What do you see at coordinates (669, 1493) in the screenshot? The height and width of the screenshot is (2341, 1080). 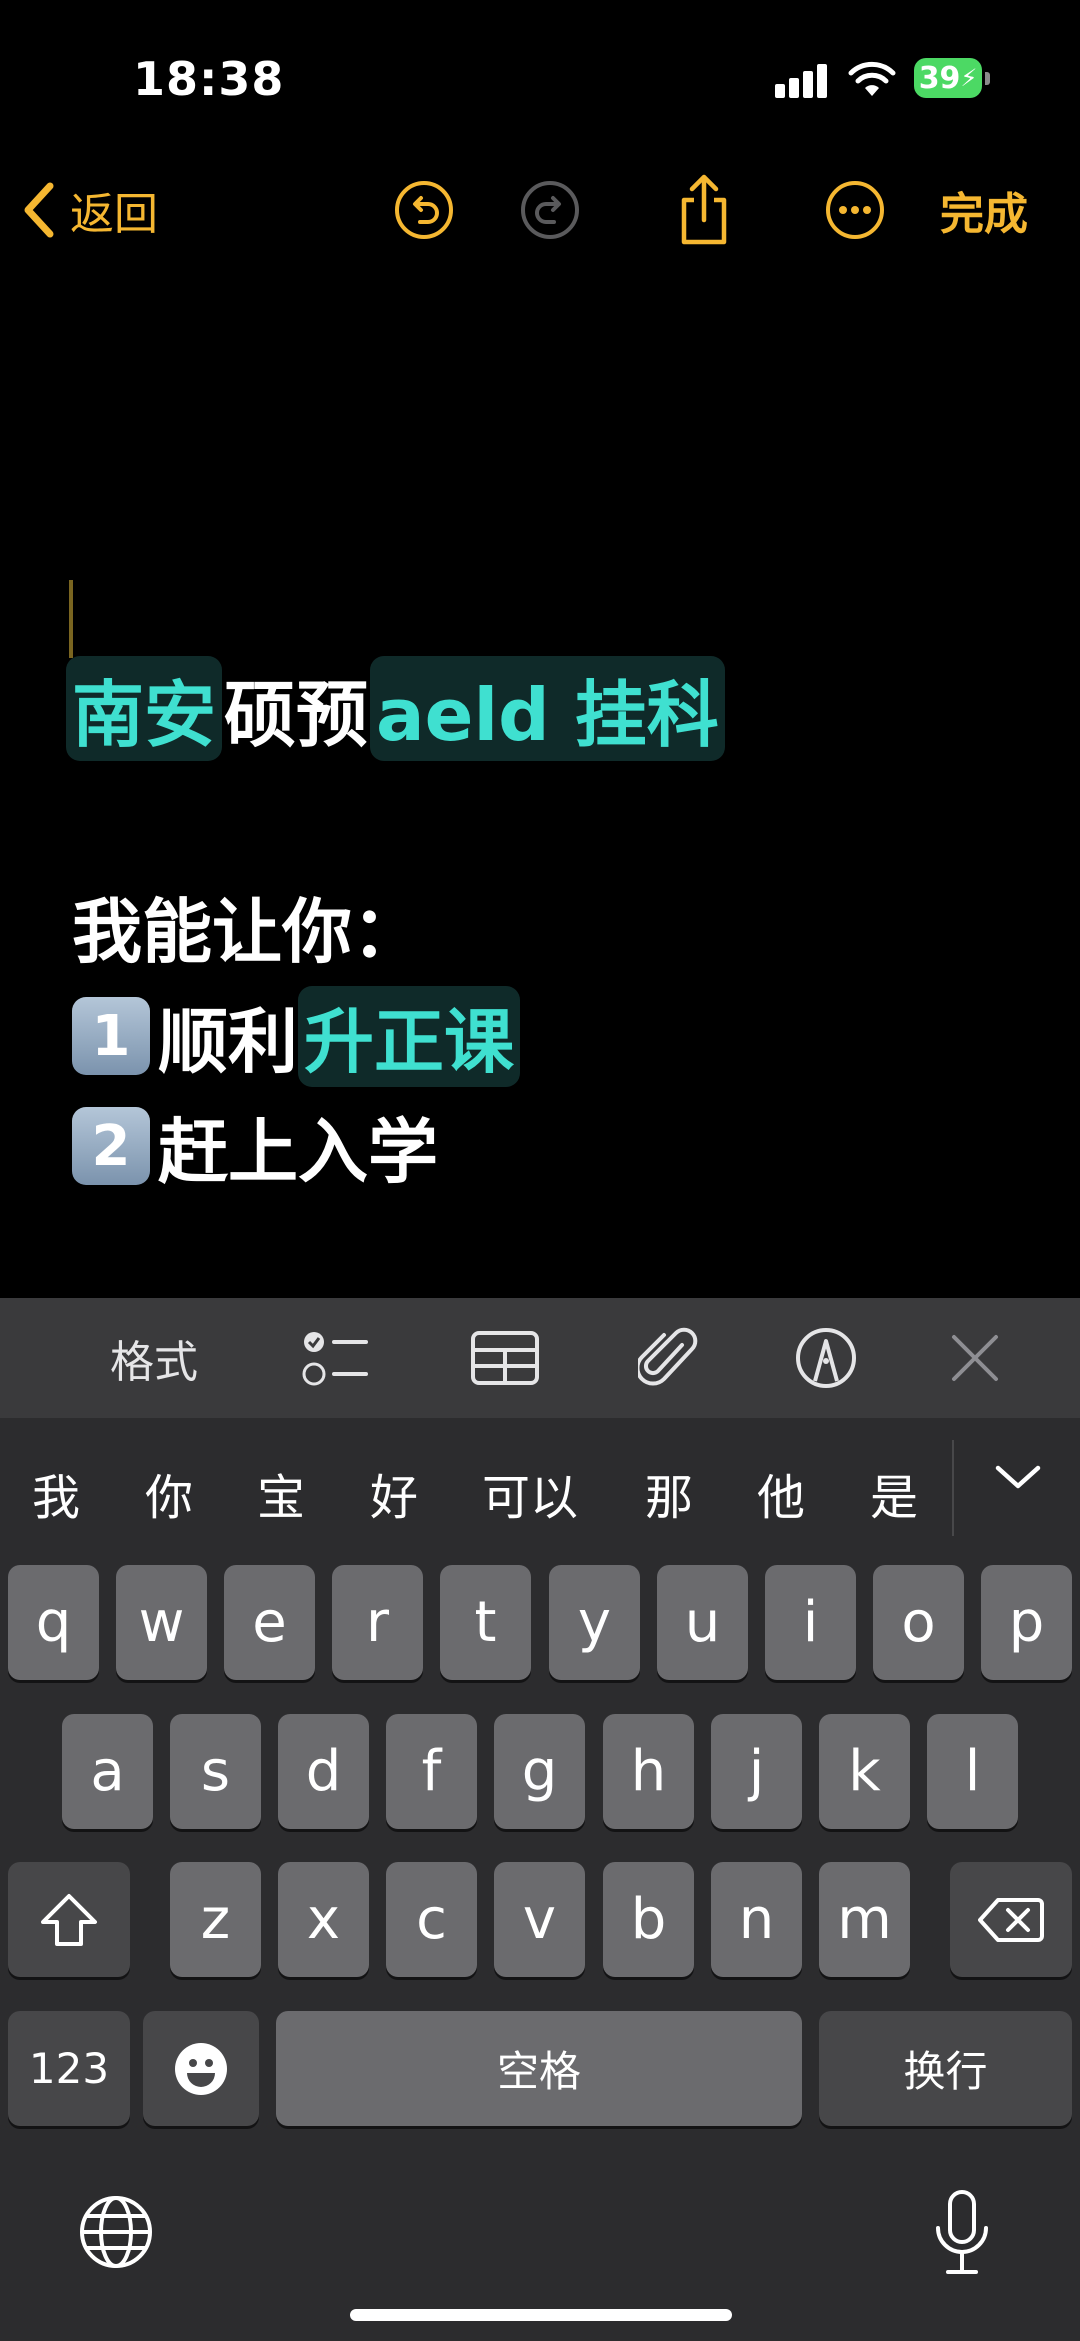 I see `candidate-word: 那` at bounding box center [669, 1493].